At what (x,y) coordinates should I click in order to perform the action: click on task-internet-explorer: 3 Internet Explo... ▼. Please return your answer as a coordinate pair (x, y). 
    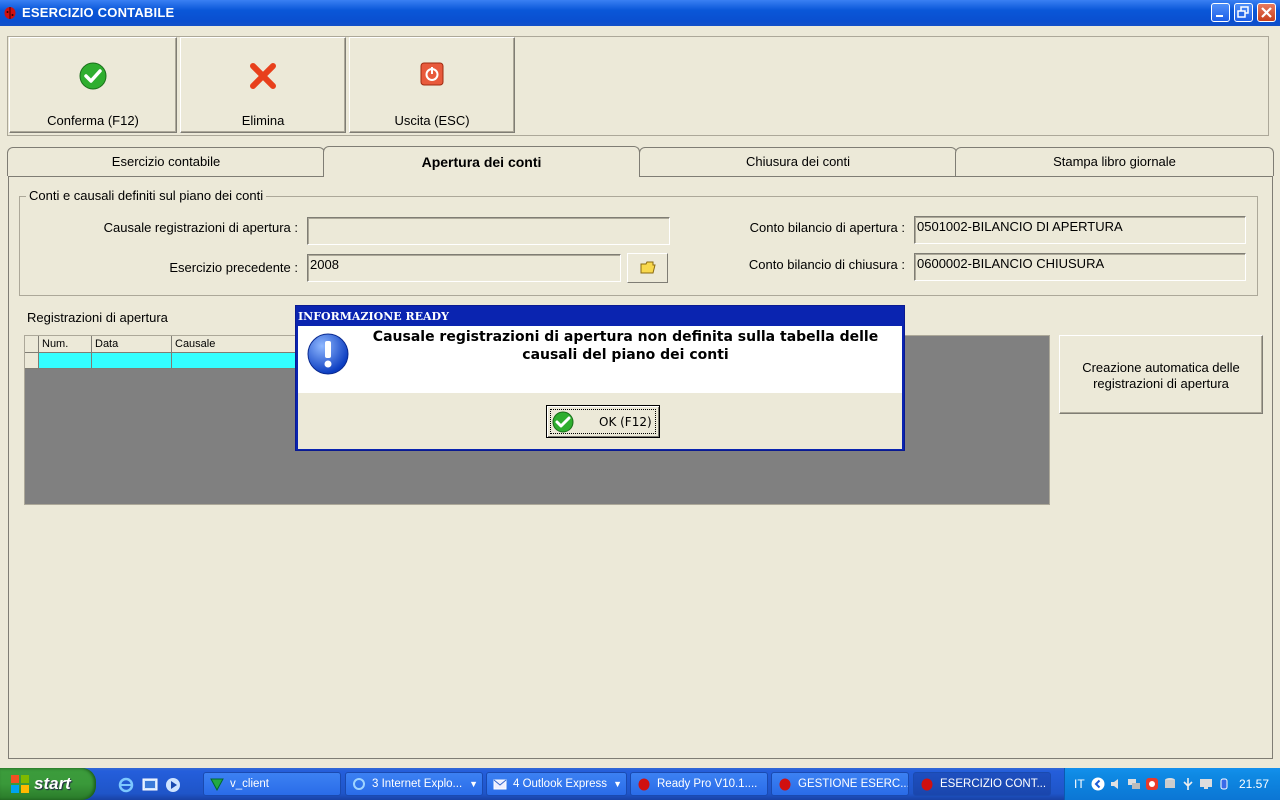
    Looking at the image, I should click on (414, 784).